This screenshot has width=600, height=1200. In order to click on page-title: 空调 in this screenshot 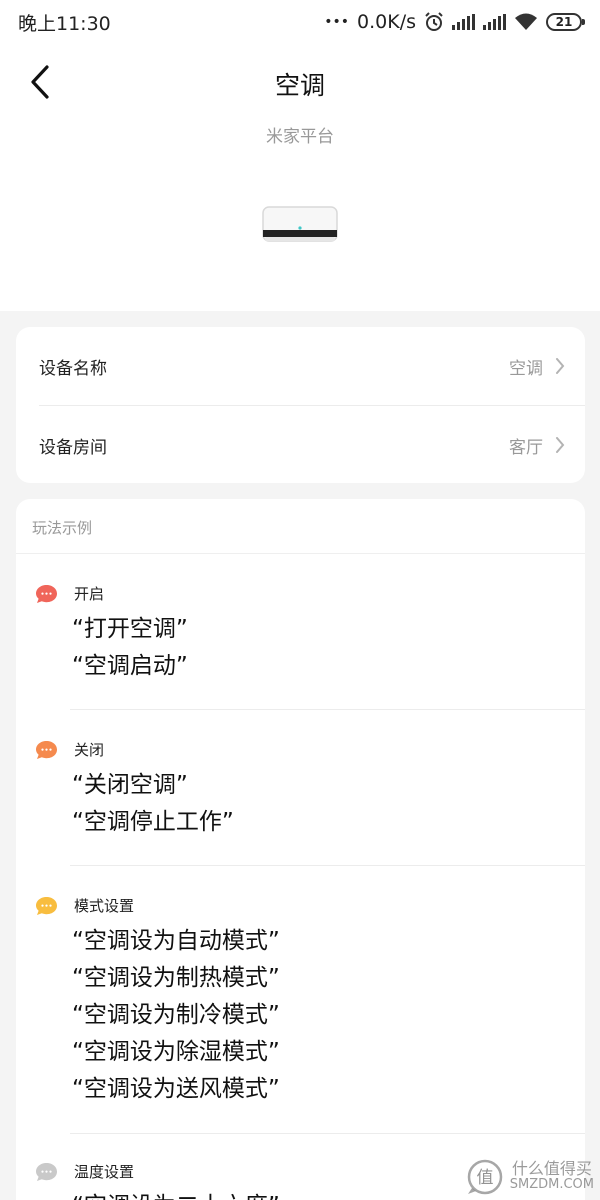, I will do `click(299, 85)`.